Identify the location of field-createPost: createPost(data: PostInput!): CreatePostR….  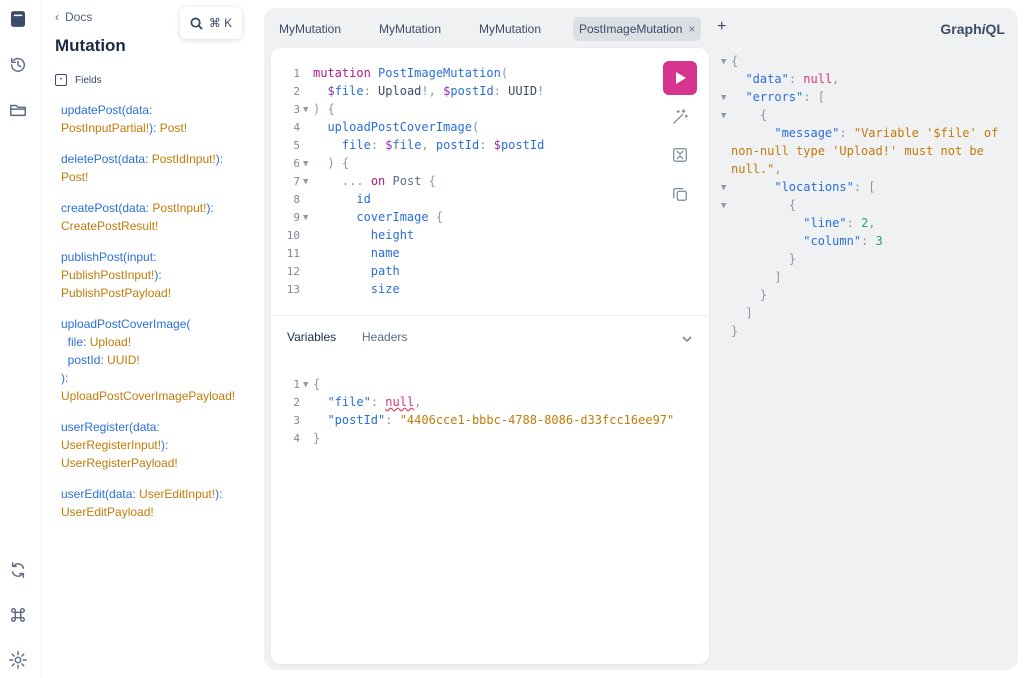
(137, 217).